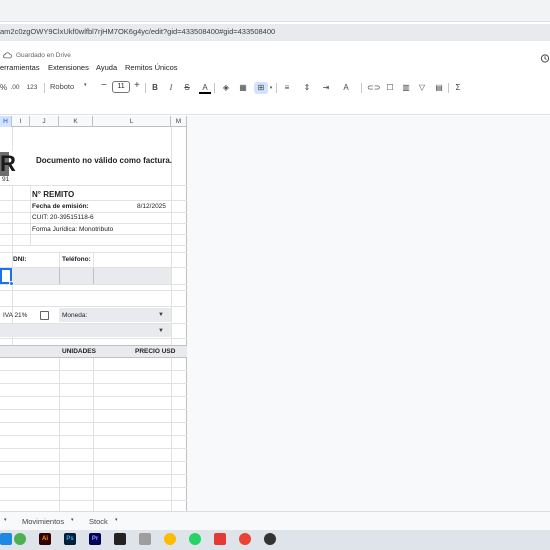 The width and height of the screenshot is (550, 550). I want to click on capcut-icon, so click(120, 539).